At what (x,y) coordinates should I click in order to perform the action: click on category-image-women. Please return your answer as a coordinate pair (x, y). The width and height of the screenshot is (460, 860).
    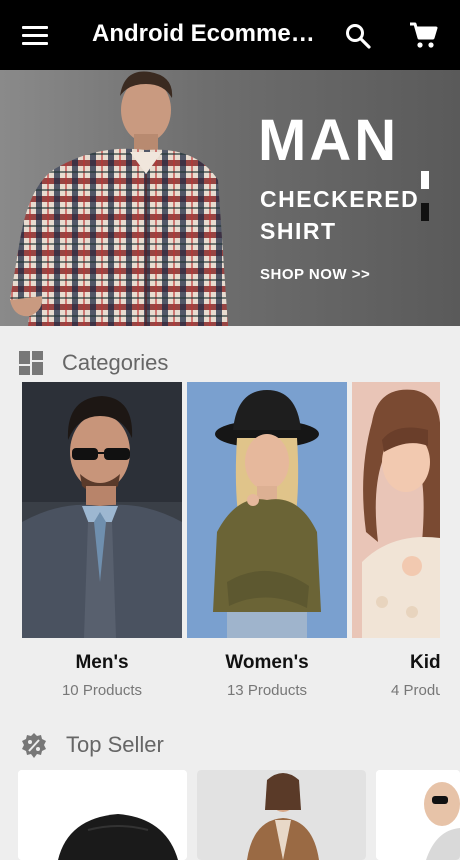
    Looking at the image, I should click on (267, 510).